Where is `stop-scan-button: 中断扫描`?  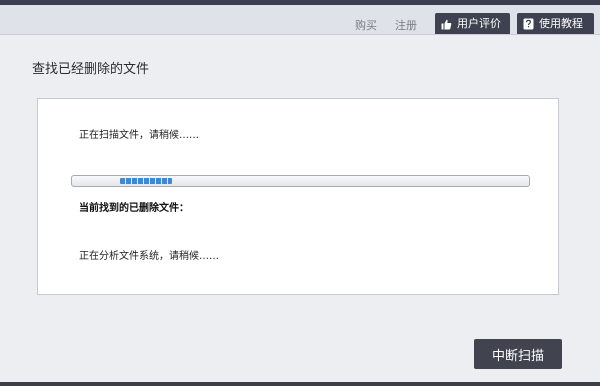 stop-scan-button: 中断扫描 is located at coordinates (518, 354).